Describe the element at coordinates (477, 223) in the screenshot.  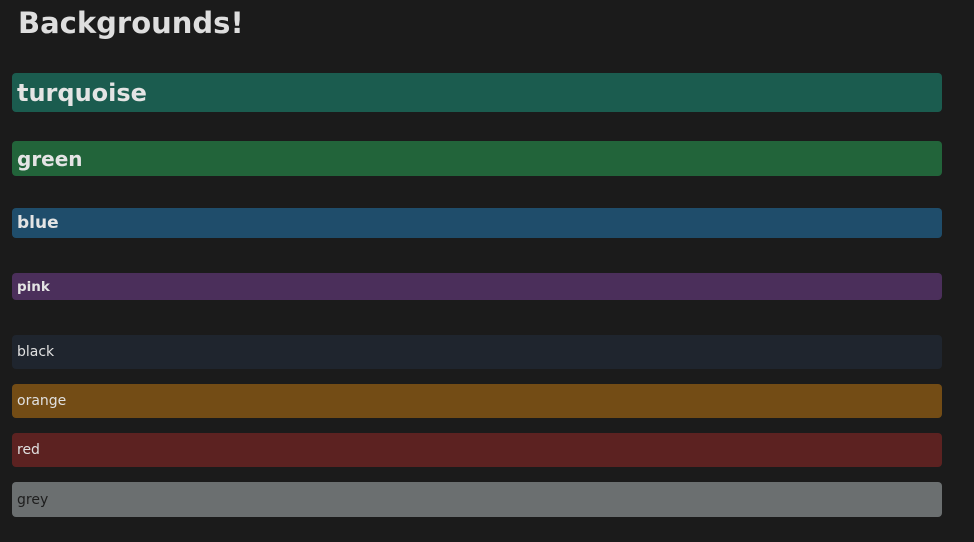
I see `background-swatch-blue: blue` at that location.